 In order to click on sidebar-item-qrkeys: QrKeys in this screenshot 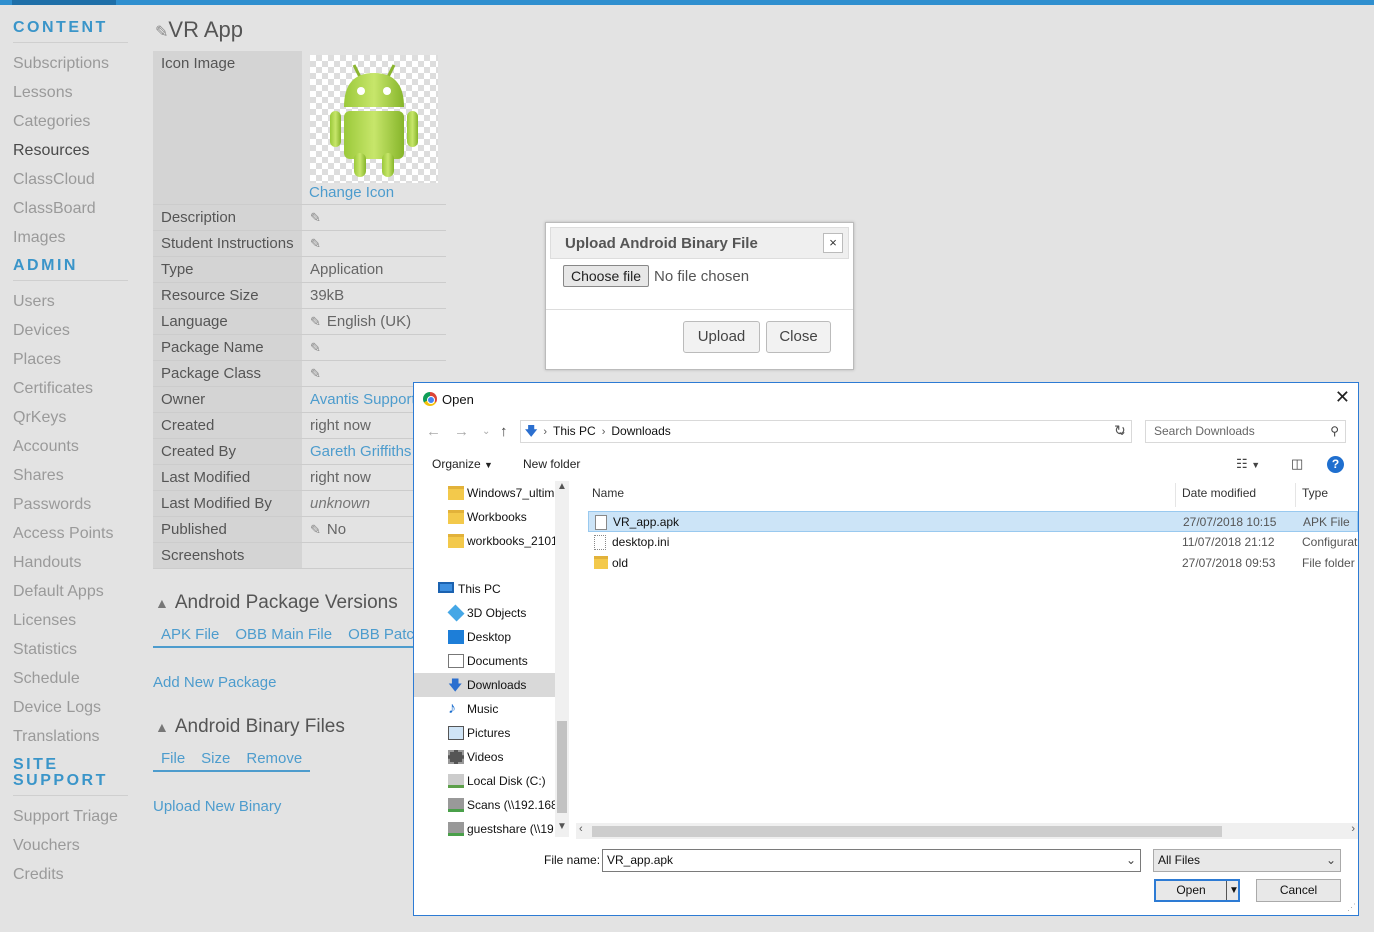, I will do `click(70, 417)`.